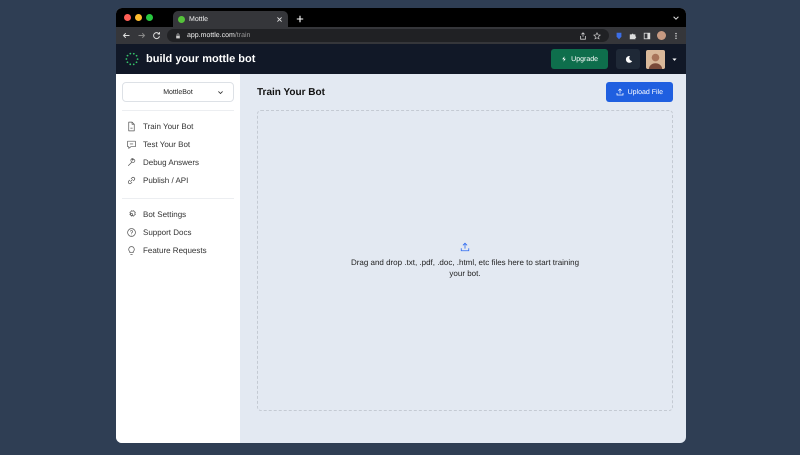 The height and width of the screenshot is (455, 800). I want to click on sidebar-item: Debug Answers, so click(178, 162).